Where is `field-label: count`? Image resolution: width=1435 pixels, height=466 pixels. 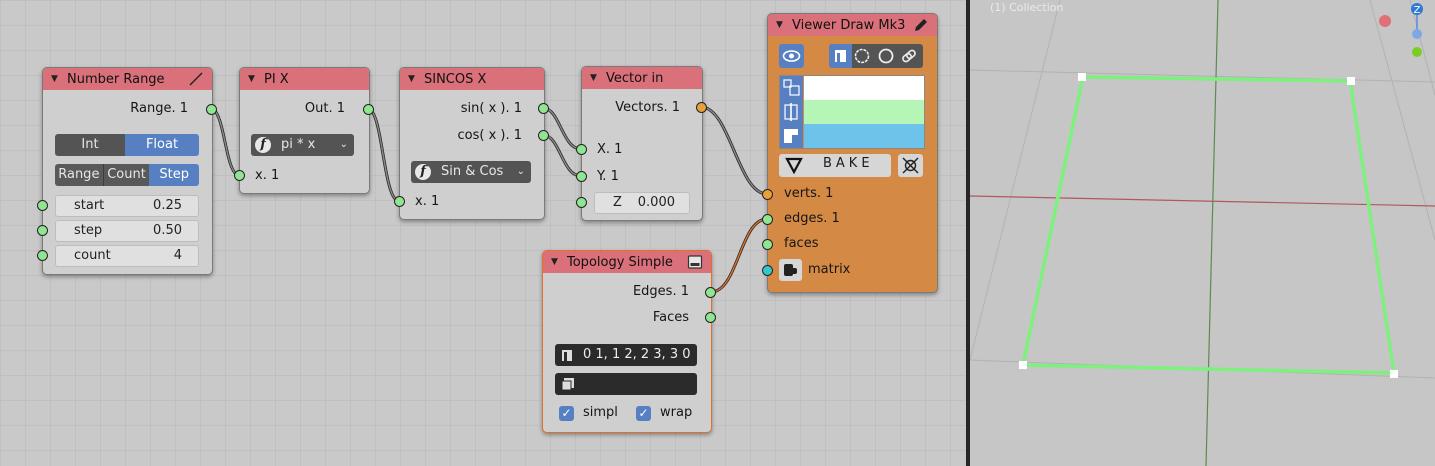 field-label: count is located at coordinates (92, 255).